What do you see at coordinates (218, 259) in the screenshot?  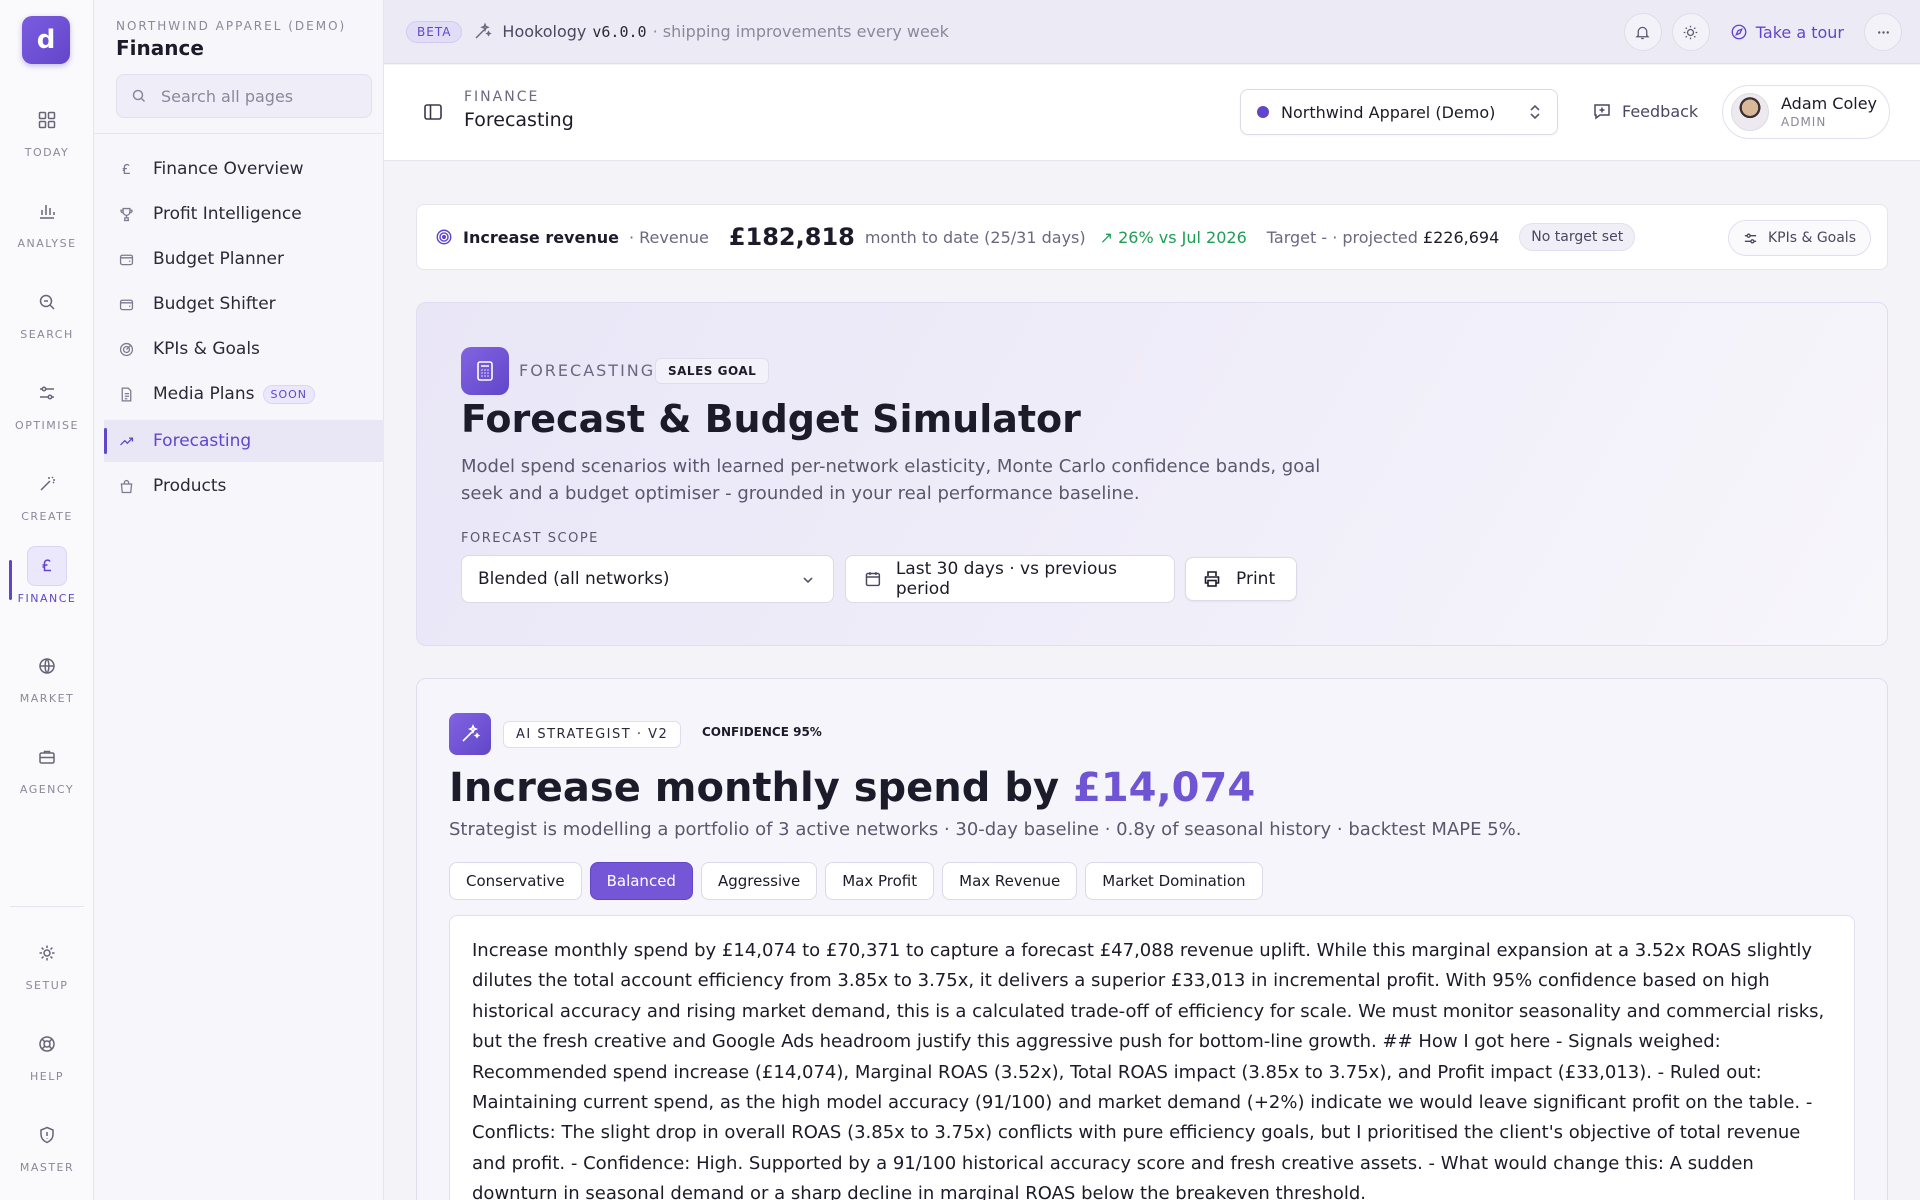 I see `sidebar-item-label: Budget Planner` at bounding box center [218, 259].